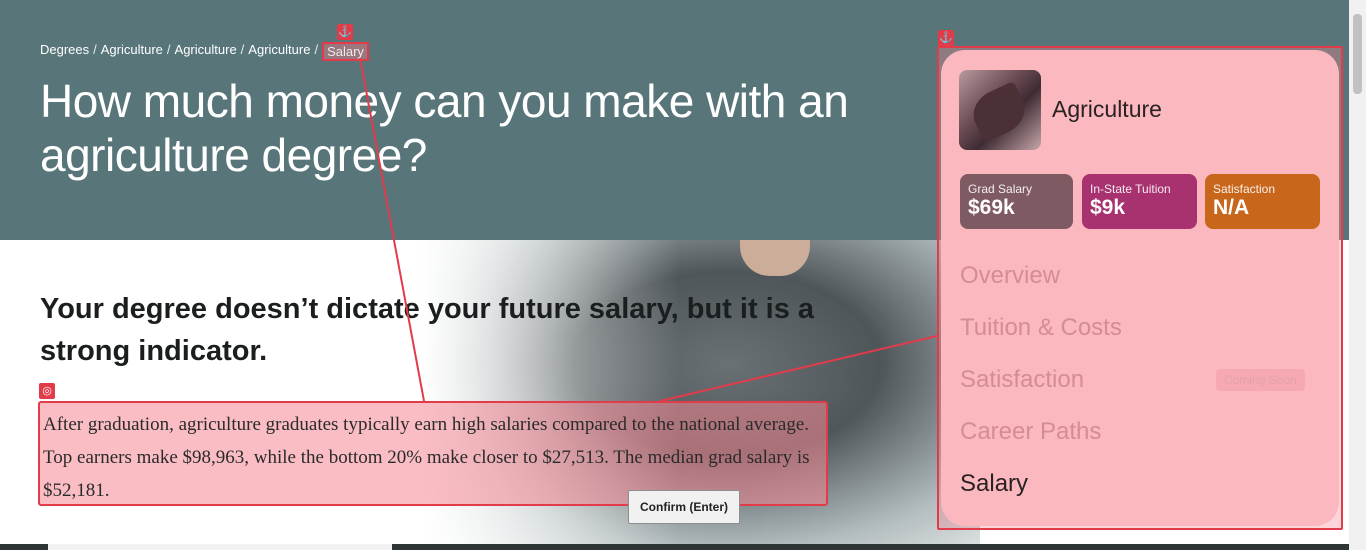 The width and height of the screenshot is (1366, 550). What do you see at coordinates (775, 258) in the screenshot?
I see `photo-hand` at bounding box center [775, 258].